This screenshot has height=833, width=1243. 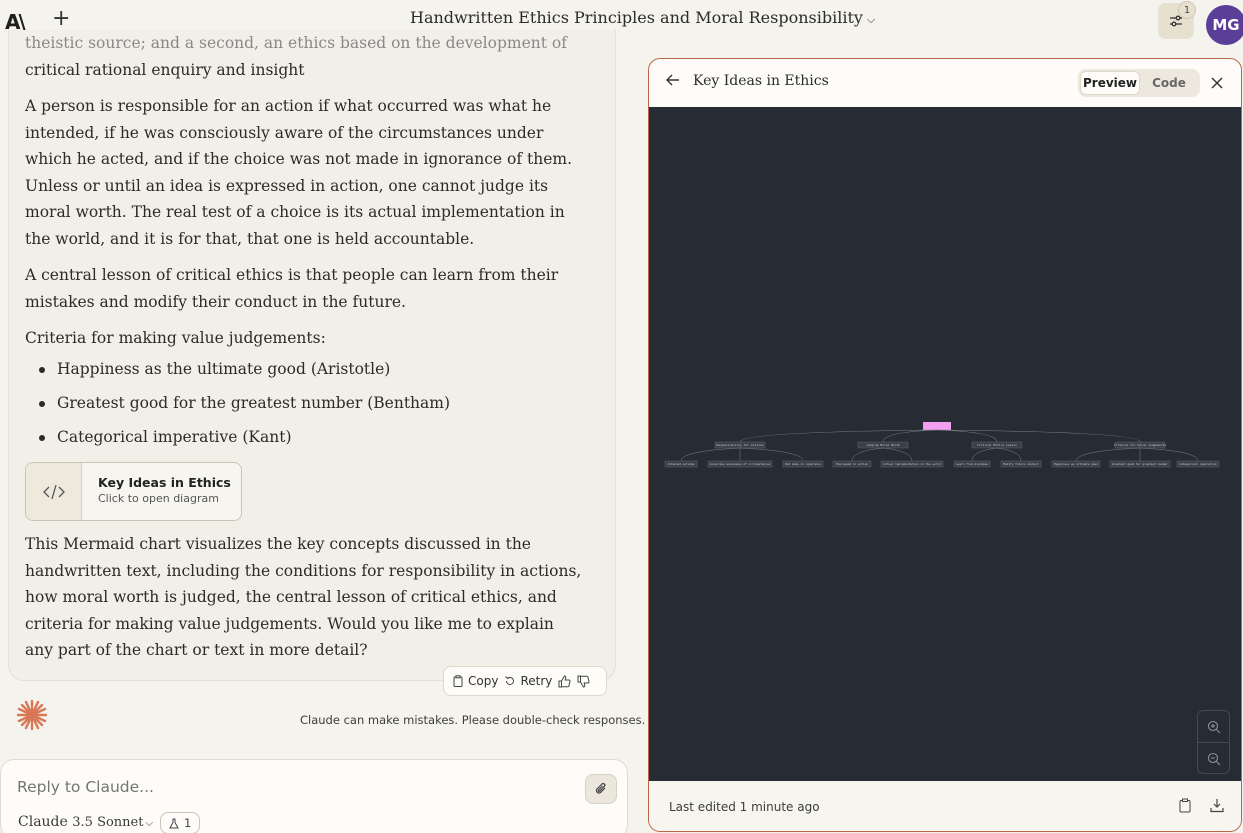 What do you see at coordinates (188, 823) in the screenshot?
I see `chip-count: 1` at bounding box center [188, 823].